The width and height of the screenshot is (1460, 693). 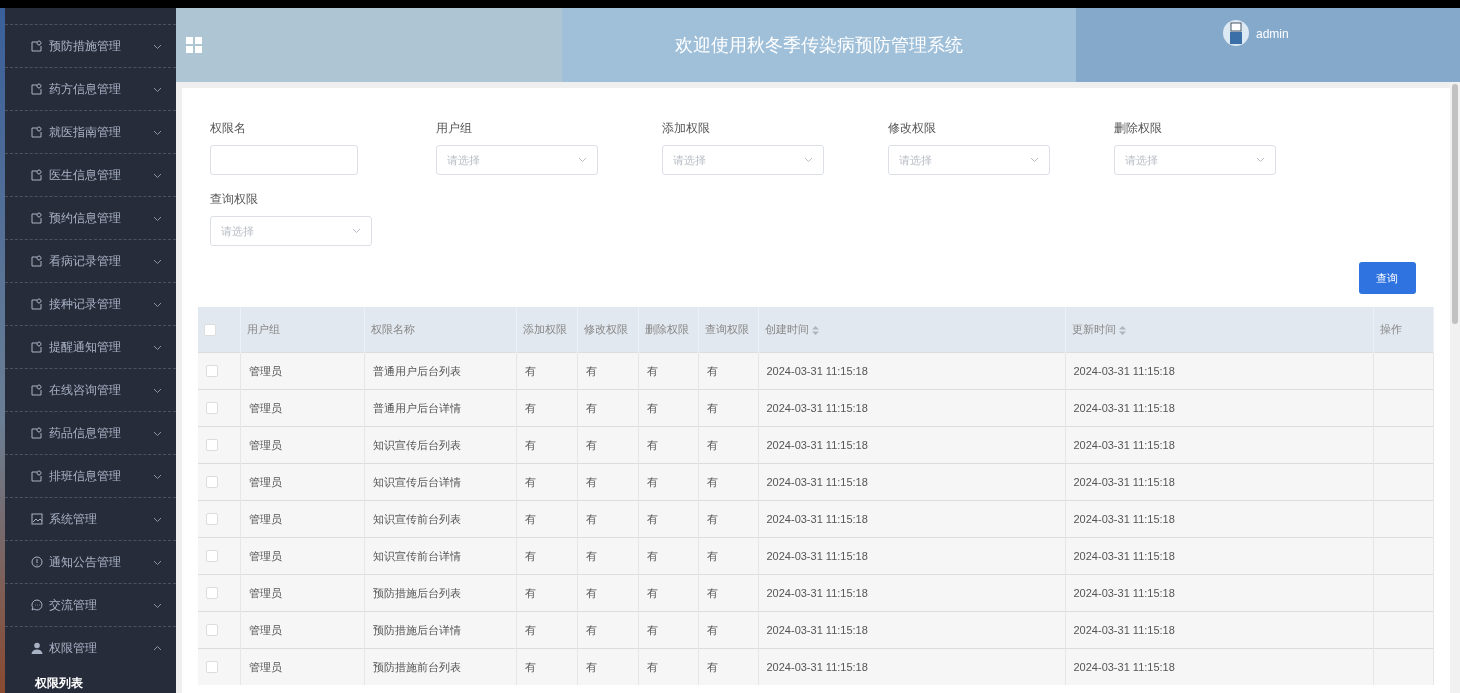 What do you see at coordinates (440, 482) in the screenshot?
I see `table-cell: 知识宣传后台详情` at bounding box center [440, 482].